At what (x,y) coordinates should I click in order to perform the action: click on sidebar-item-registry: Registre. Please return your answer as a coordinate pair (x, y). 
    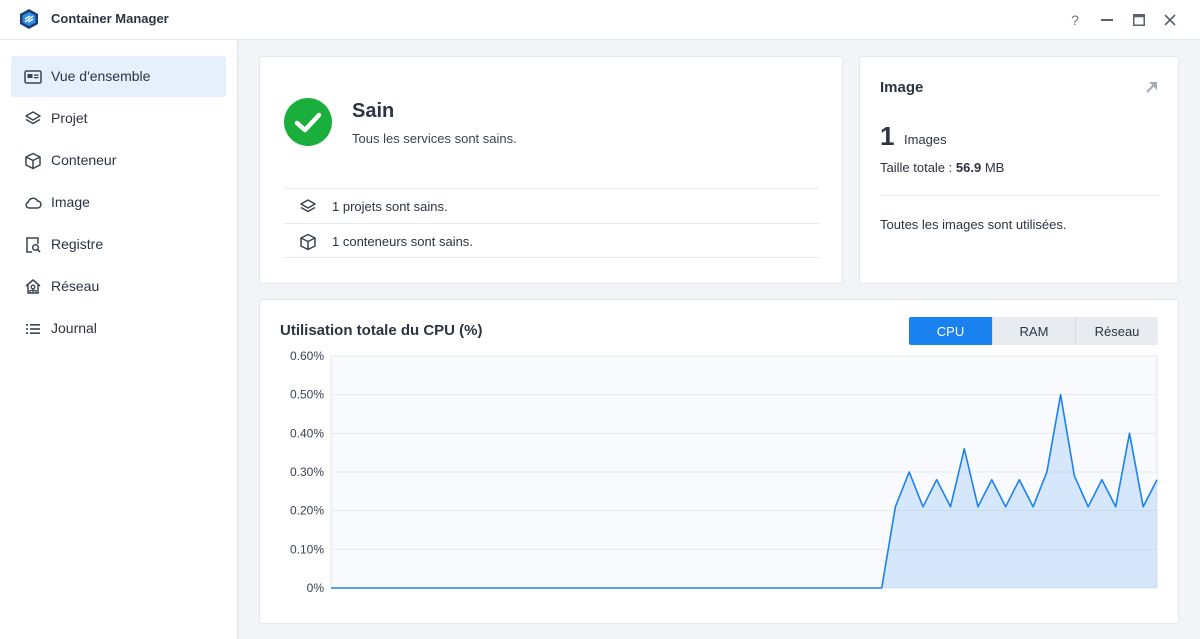
    Looking at the image, I should click on (118, 244).